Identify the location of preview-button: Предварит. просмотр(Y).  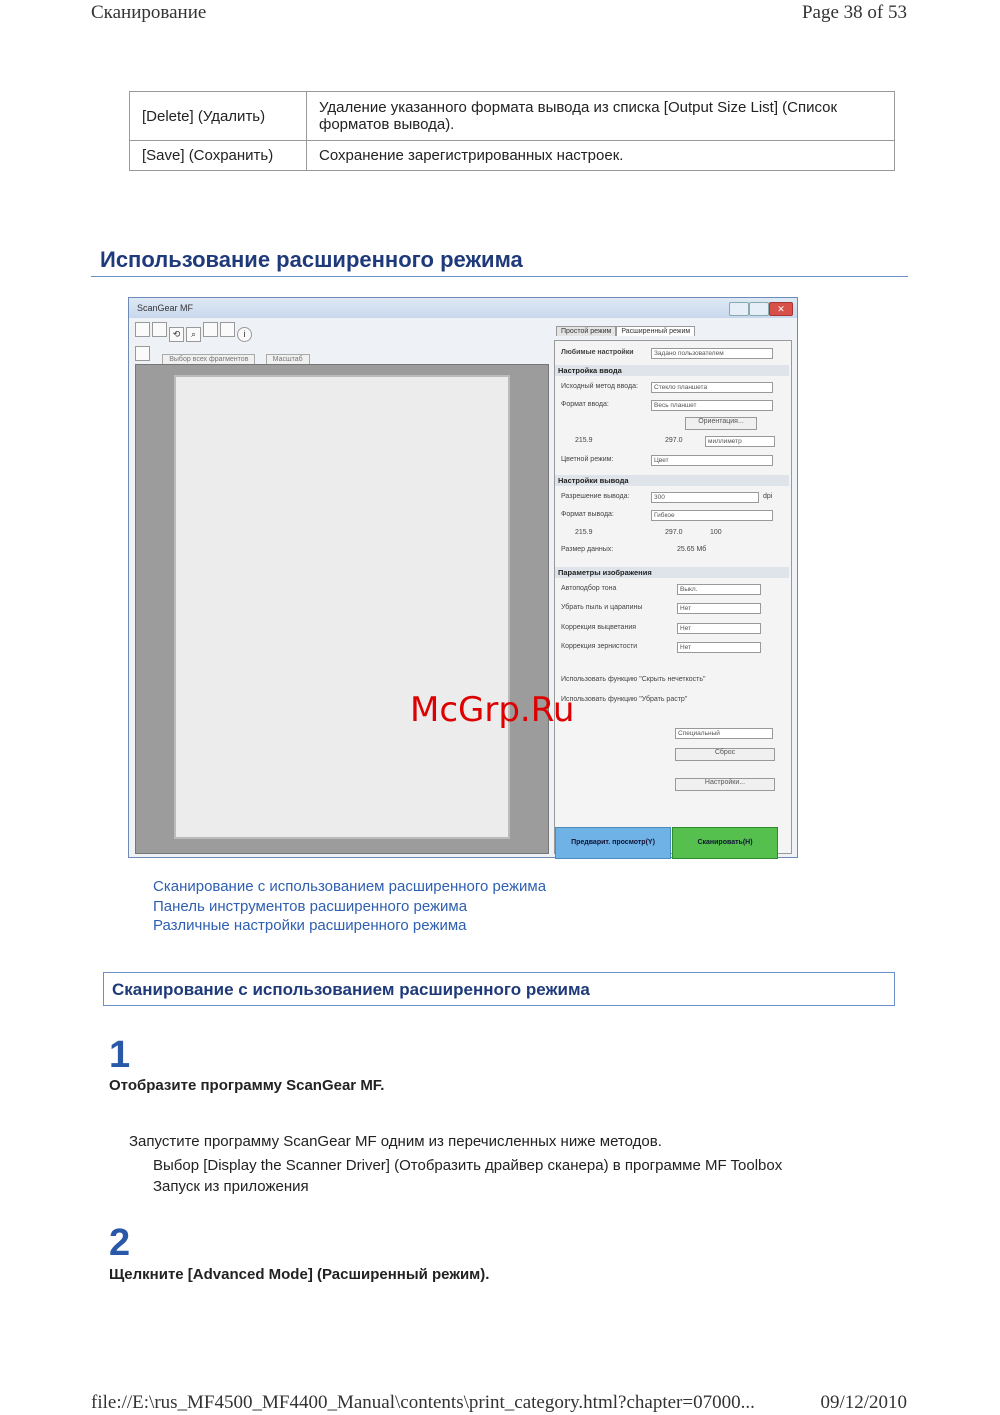
(613, 843).